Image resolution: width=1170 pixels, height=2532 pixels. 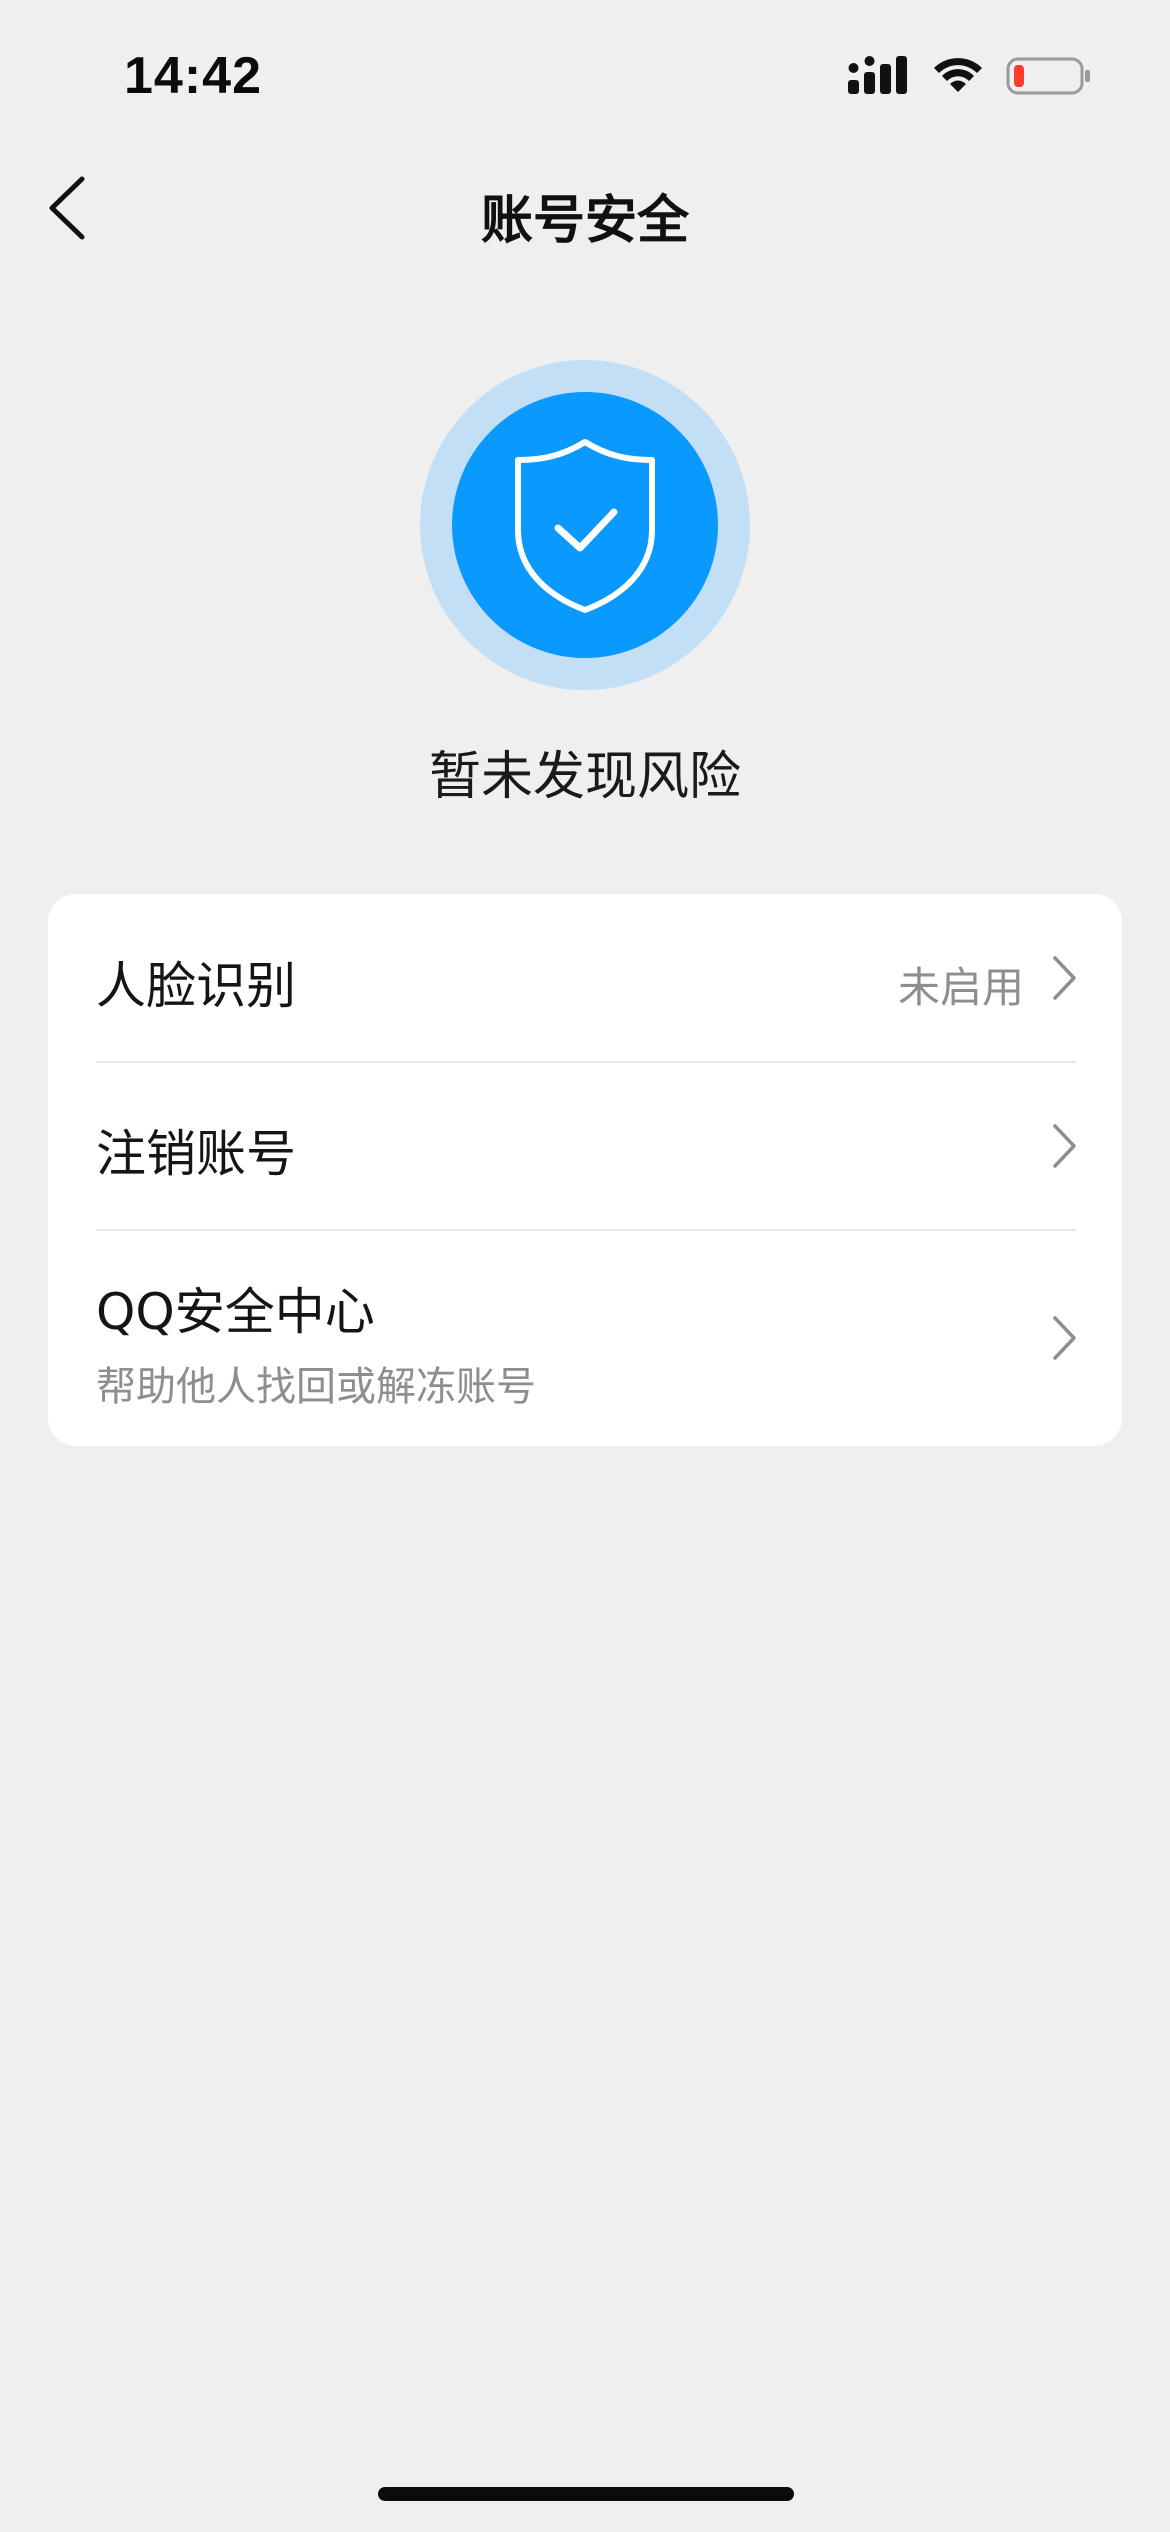 I want to click on face-recognition-label: 人脸识别, so click(x=196, y=986).